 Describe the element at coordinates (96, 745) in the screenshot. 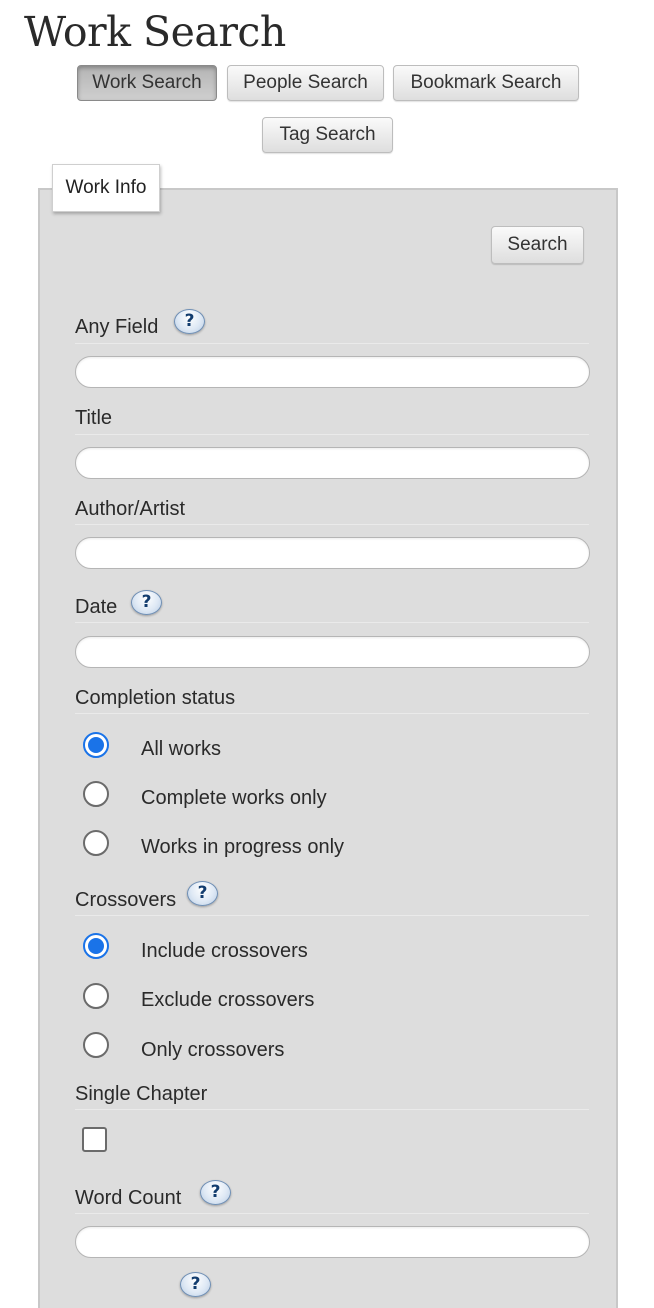

I see `radio-all-works` at that location.